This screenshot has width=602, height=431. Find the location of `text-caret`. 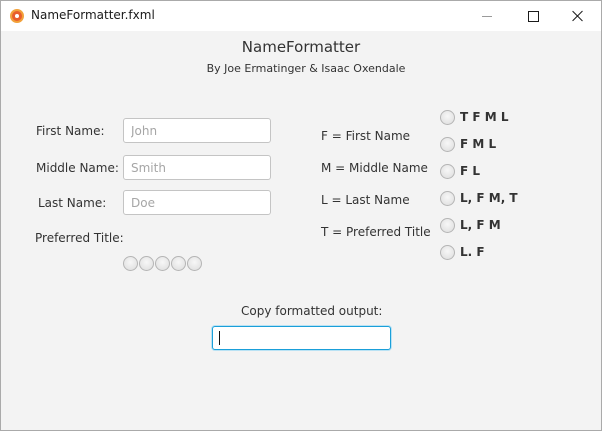

text-caret is located at coordinates (219, 338).